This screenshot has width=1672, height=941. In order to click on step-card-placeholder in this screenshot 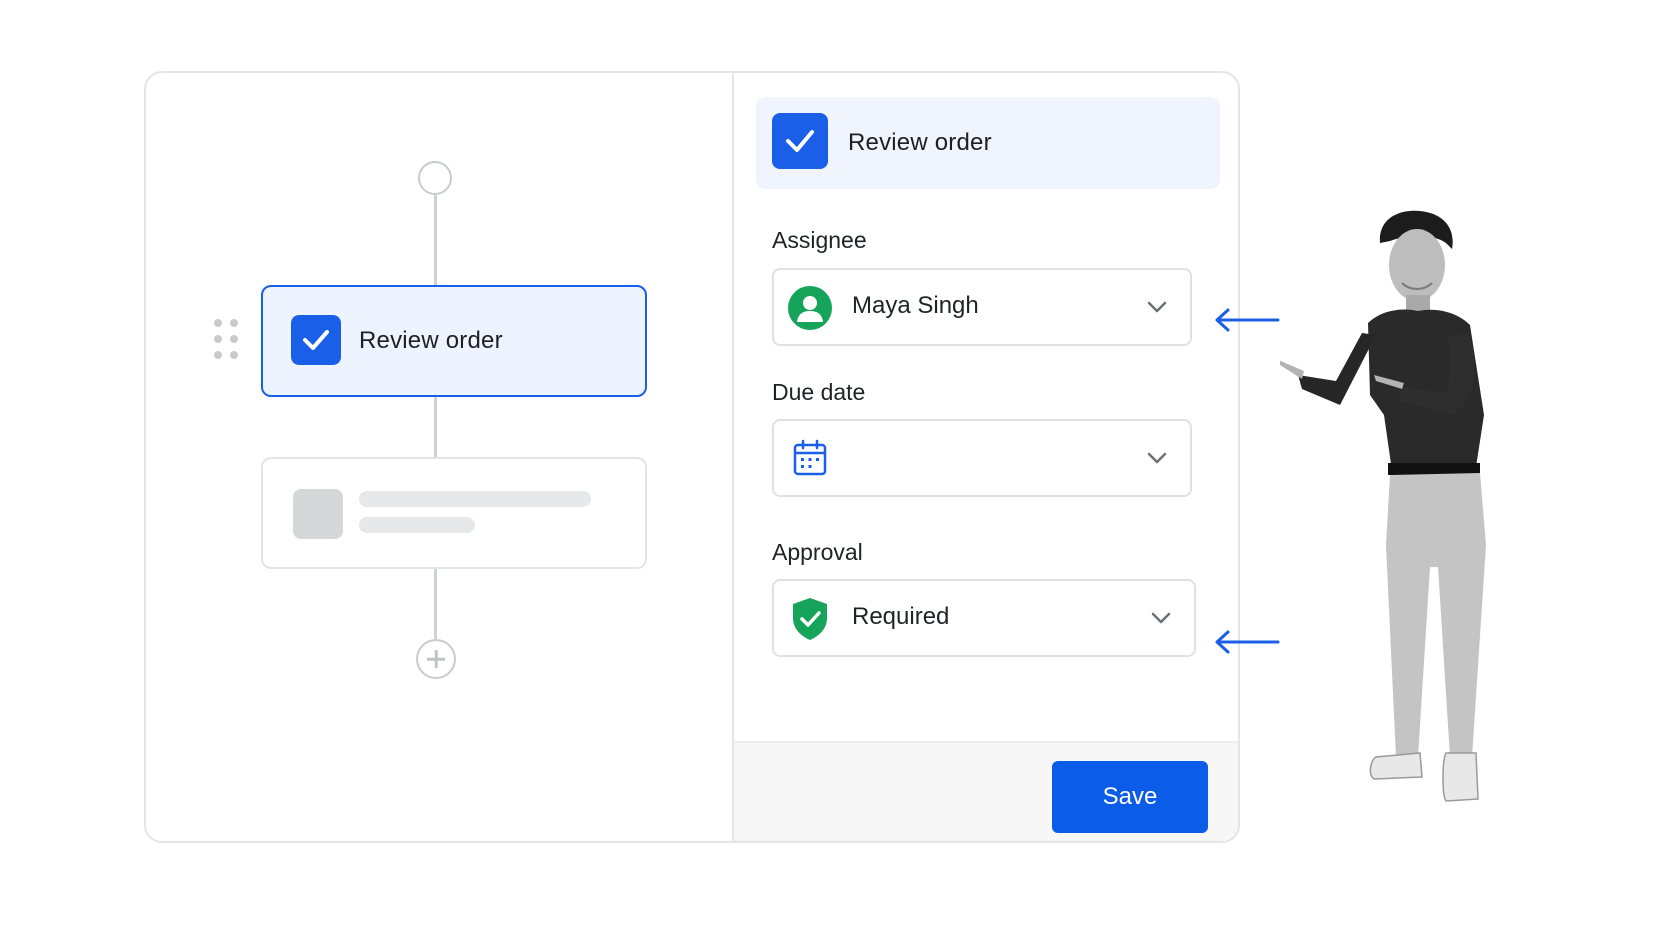, I will do `click(454, 513)`.